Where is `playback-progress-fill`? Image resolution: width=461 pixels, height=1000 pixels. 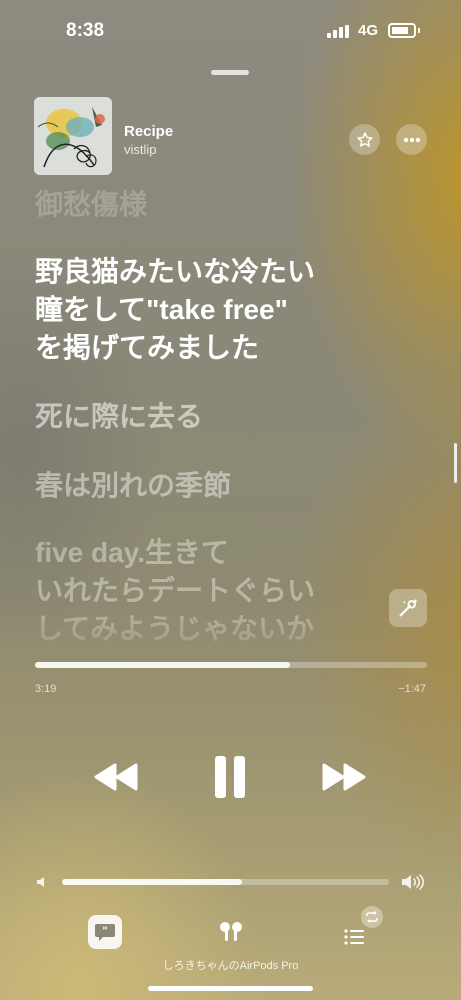 playback-progress-fill is located at coordinates (162, 665).